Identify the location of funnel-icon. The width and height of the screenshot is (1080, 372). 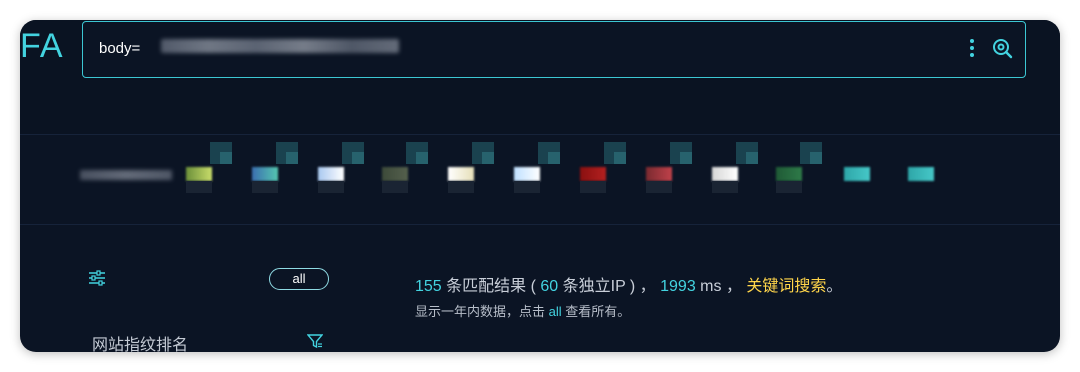
(315, 341).